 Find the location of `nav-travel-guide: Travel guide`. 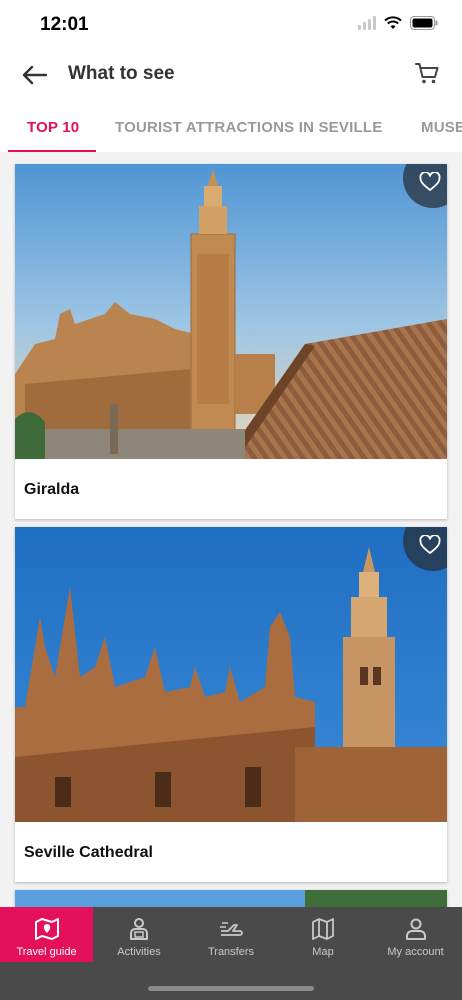

nav-travel-guide: Travel guide is located at coordinates (46, 934).